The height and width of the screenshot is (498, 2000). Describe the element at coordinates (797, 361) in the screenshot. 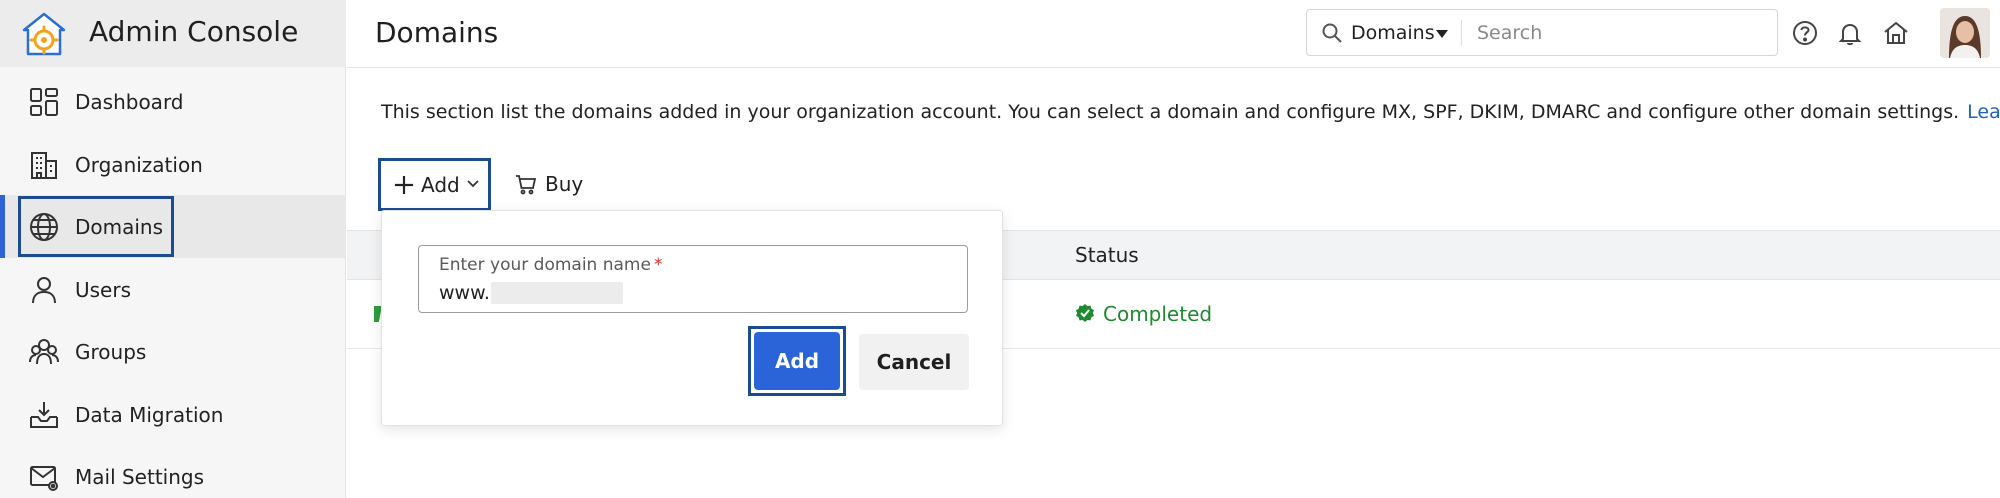

I see `add-domain-submit-button: Add` at that location.